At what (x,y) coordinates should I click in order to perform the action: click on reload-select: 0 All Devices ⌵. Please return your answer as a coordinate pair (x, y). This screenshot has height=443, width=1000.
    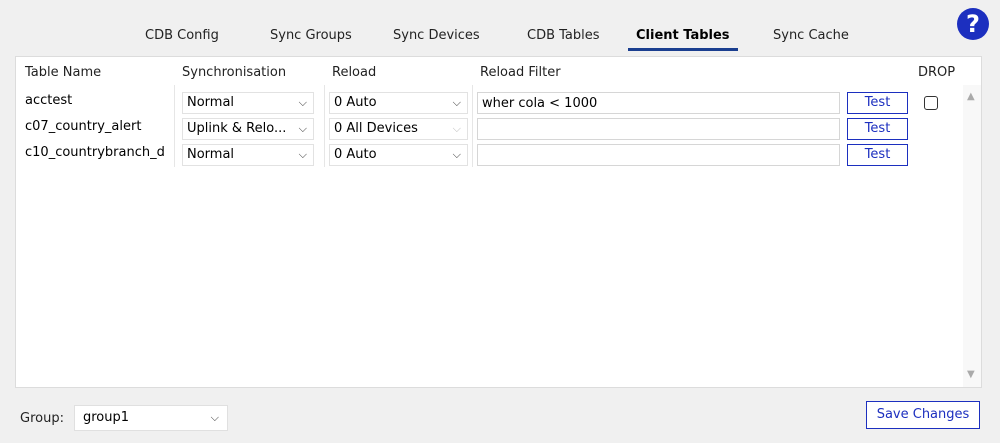
    Looking at the image, I should click on (398, 129).